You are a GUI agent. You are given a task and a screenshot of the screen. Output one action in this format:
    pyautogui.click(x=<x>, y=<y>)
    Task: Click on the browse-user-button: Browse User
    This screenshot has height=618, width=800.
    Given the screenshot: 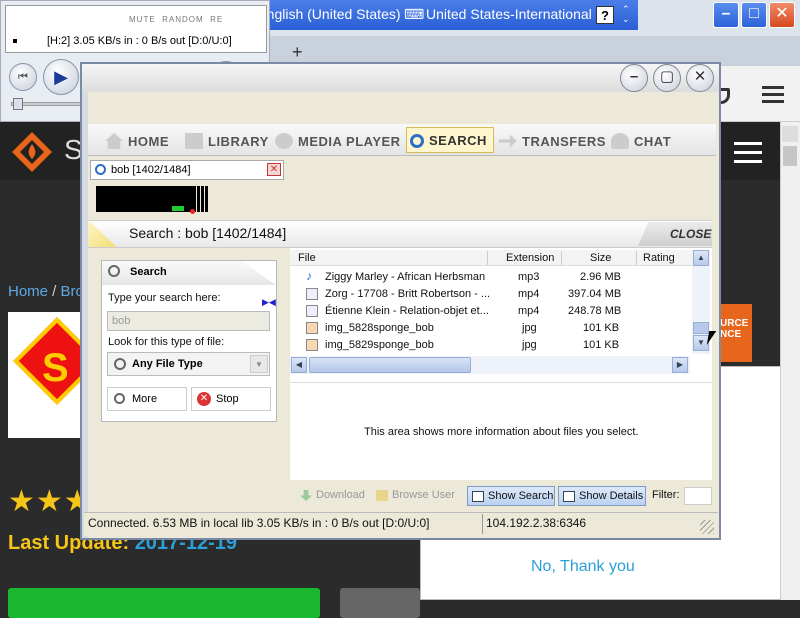 What is the action you would take?
    pyautogui.click(x=413, y=496)
    